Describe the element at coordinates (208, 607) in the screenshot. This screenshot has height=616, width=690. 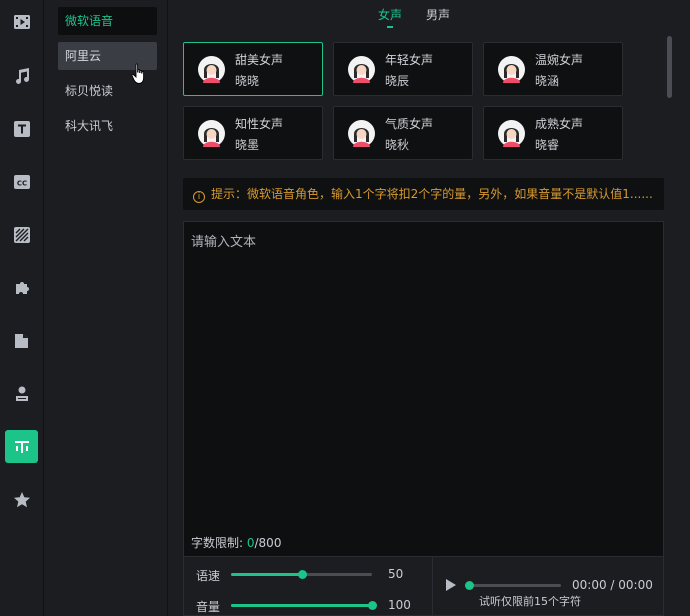
I see `volume-label: 音量` at that location.